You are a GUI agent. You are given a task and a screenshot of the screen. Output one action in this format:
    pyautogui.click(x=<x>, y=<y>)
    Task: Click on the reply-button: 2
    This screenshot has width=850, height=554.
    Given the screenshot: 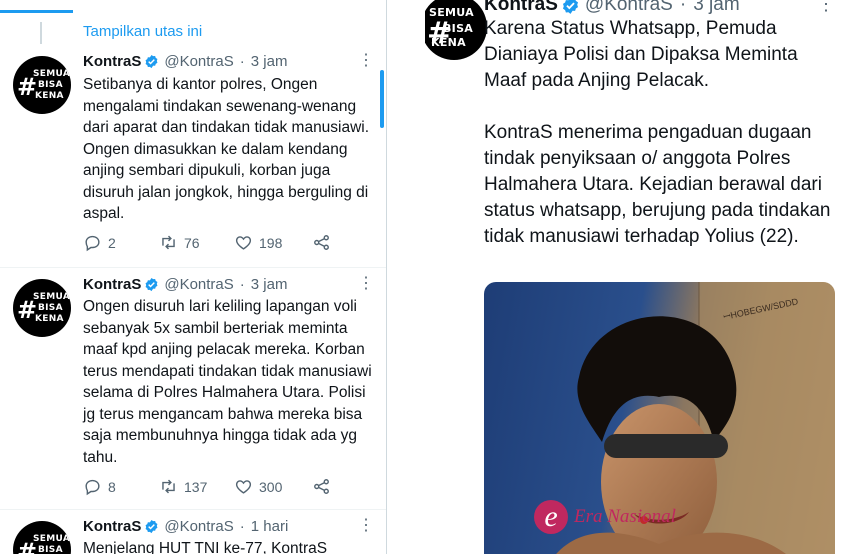 What is the action you would take?
    pyautogui.click(x=121, y=242)
    